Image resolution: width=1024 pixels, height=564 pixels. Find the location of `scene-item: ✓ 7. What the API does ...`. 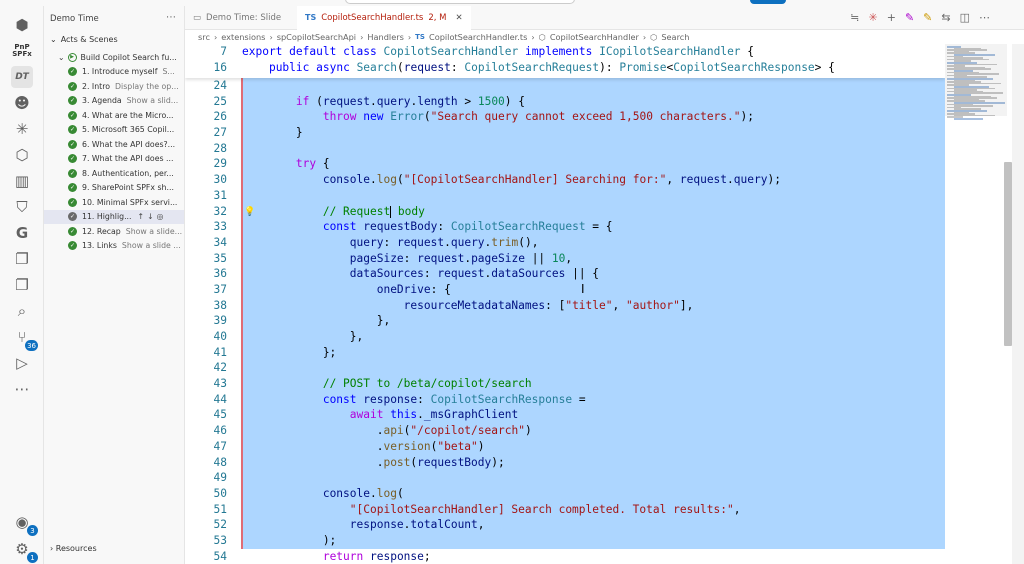

scene-item: ✓ 7. What the API does ... is located at coordinates (114, 159).